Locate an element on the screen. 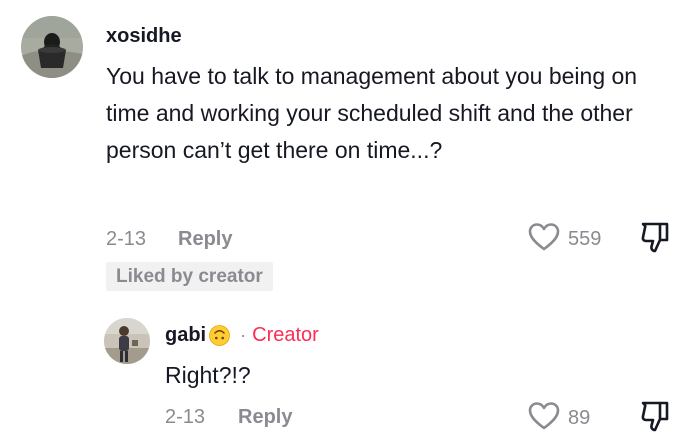 Image resolution: width=700 pixels, height=447 pixels. reply-dislike-button is located at coordinates (655, 418).